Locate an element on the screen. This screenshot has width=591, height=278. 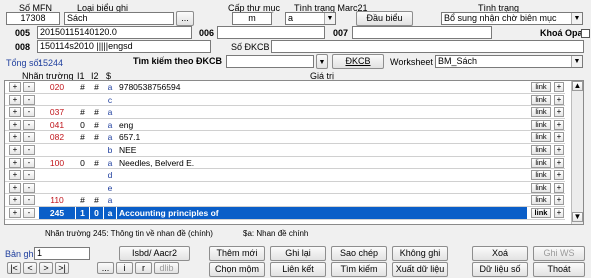
dkcb-field is located at coordinates (427, 46).